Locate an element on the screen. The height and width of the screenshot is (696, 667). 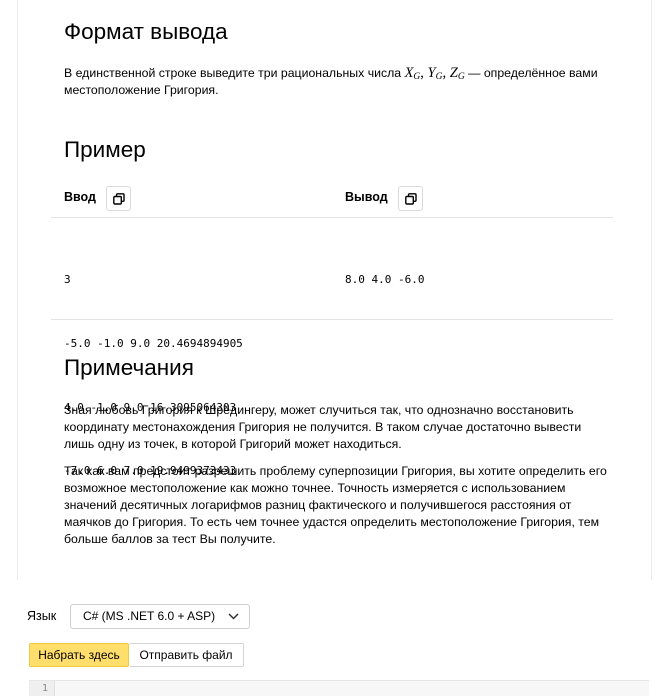
math-sub-y: G is located at coordinates (439, 77).